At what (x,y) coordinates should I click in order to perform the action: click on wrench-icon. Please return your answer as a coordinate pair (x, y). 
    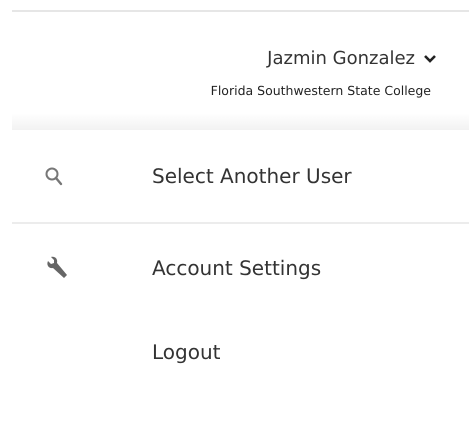
    Looking at the image, I should click on (57, 268).